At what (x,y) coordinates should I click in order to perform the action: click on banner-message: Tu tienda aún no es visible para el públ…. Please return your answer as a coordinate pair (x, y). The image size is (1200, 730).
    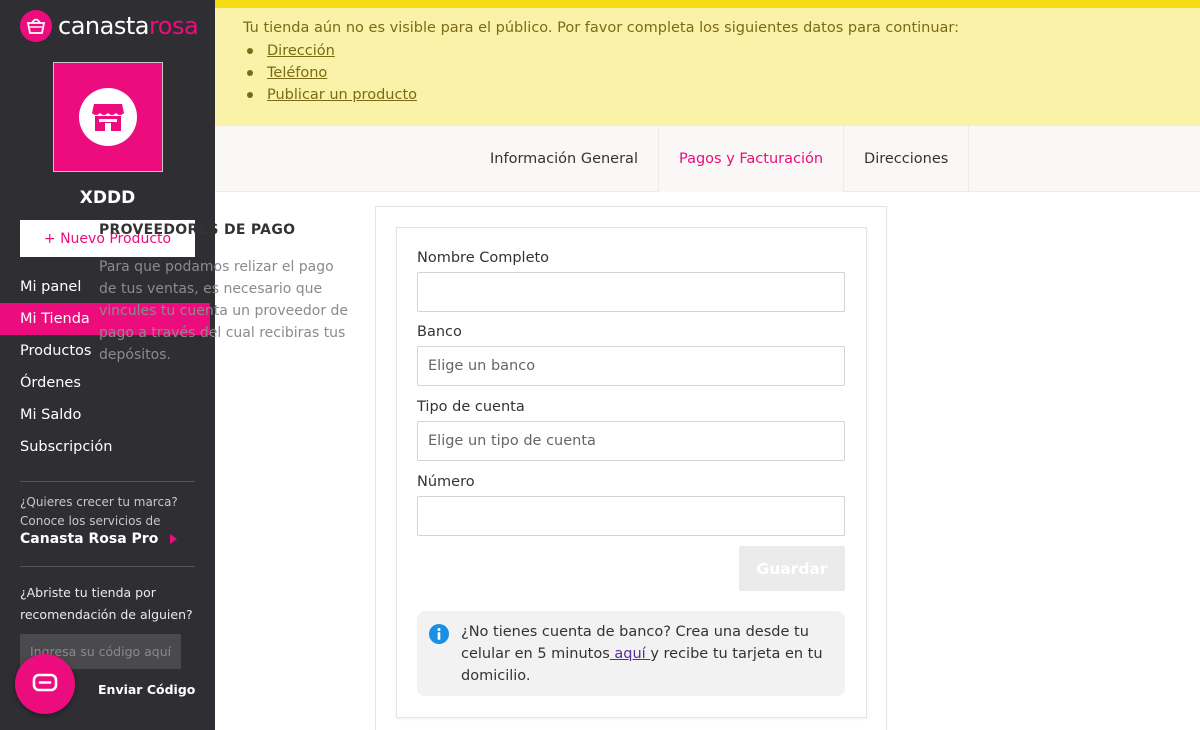
    Looking at the image, I should click on (601, 28).